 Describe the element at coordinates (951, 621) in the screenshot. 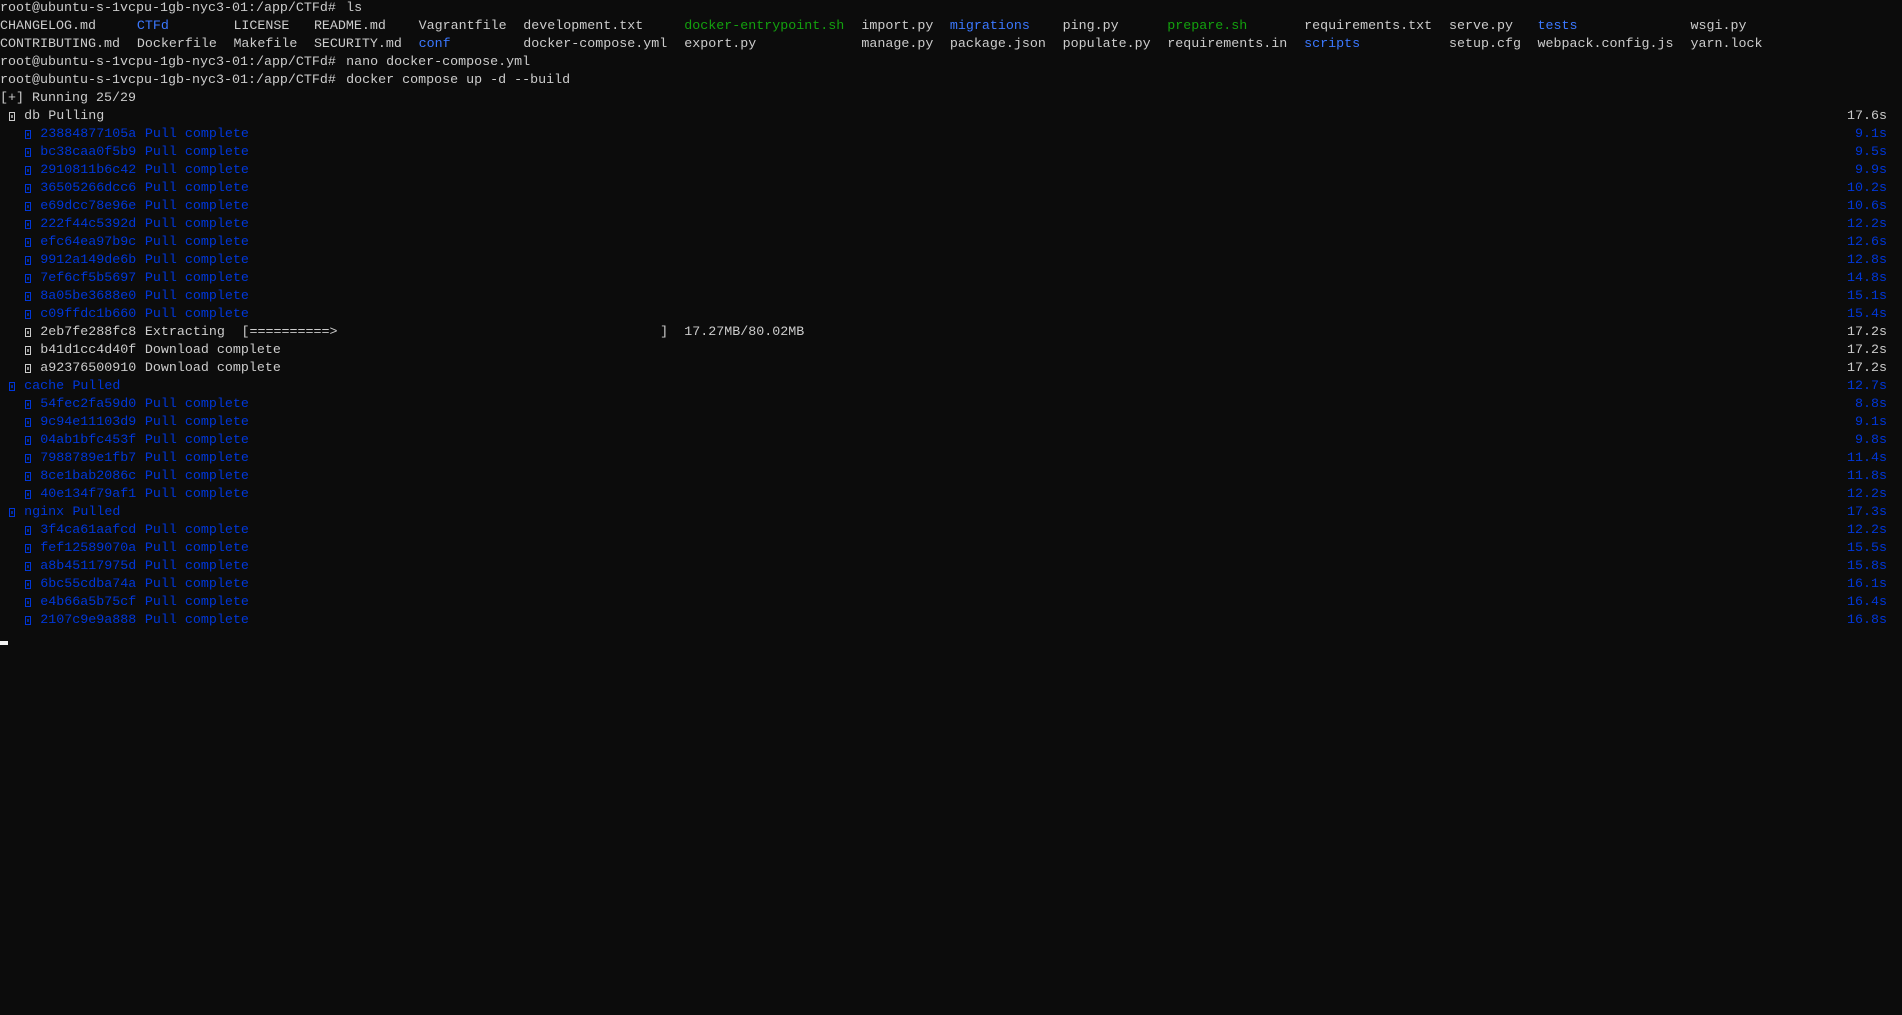

I see `layer-row: 2107c9e9a888 Pull complete 16.8s` at that location.